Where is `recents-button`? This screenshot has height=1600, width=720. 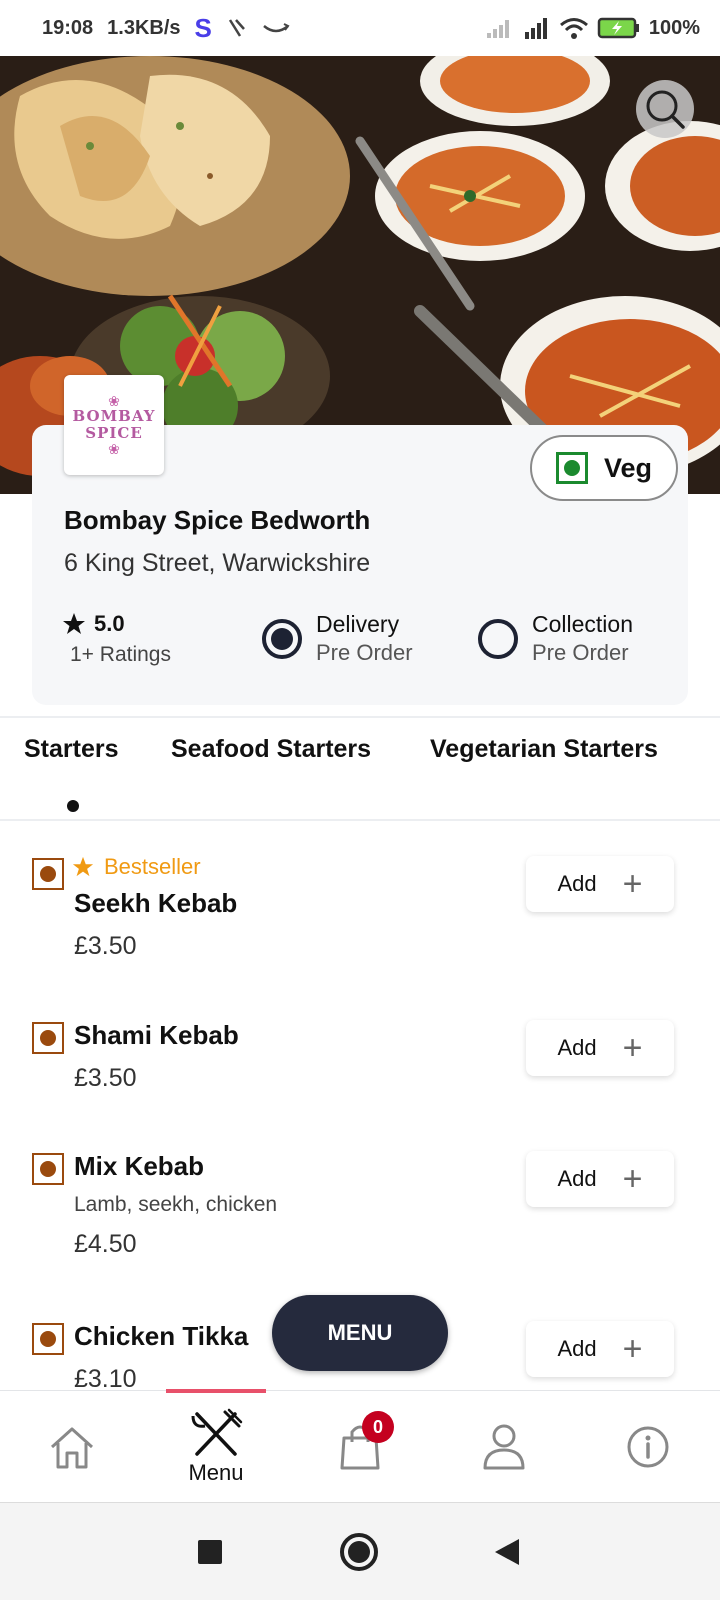 recents-button is located at coordinates (210, 1552).